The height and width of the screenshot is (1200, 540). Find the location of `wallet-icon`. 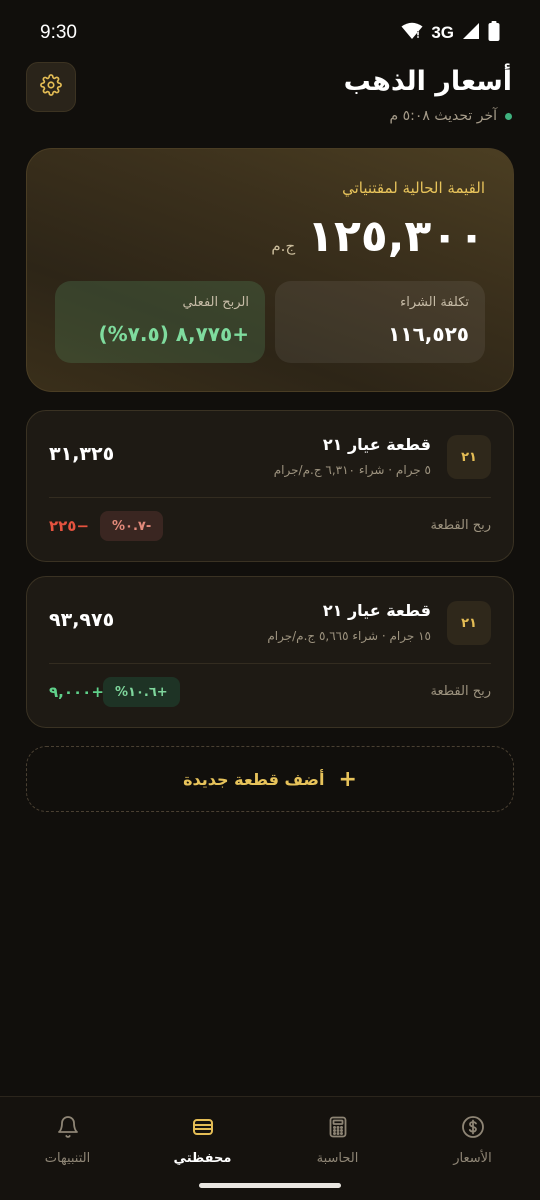

wallet-icon is located at coordinates (203, 1129).